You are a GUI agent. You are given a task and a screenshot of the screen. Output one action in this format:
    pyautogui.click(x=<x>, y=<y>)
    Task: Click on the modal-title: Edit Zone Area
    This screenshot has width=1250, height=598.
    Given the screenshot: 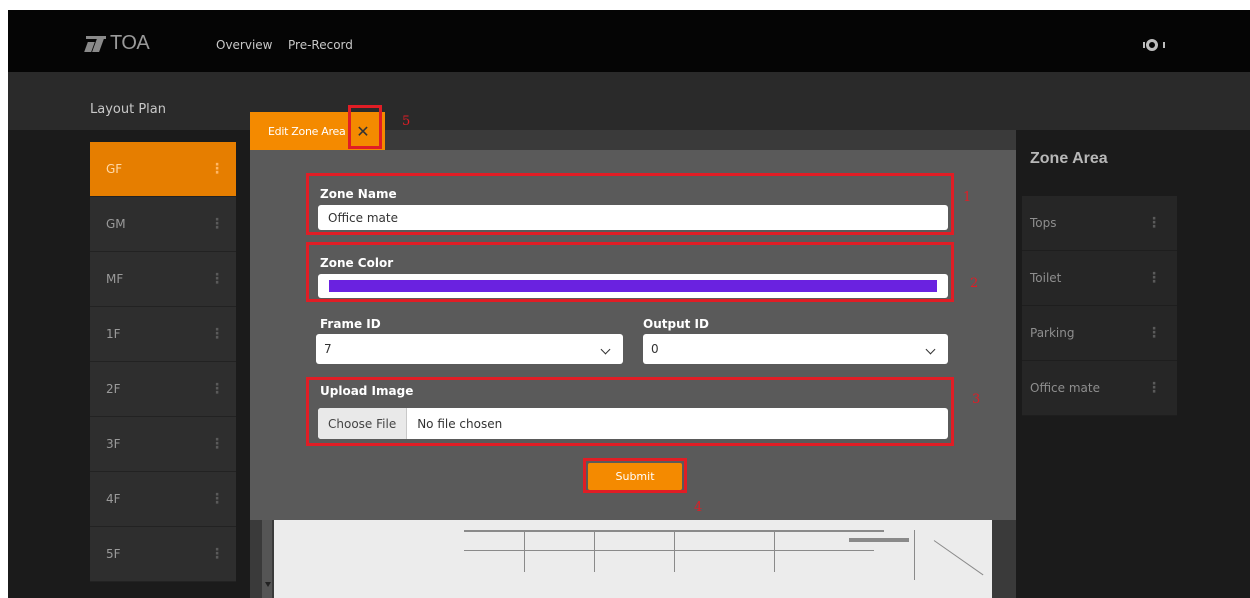 What is the action you would take?
    pyautogui.click(x=307, y=131)
    